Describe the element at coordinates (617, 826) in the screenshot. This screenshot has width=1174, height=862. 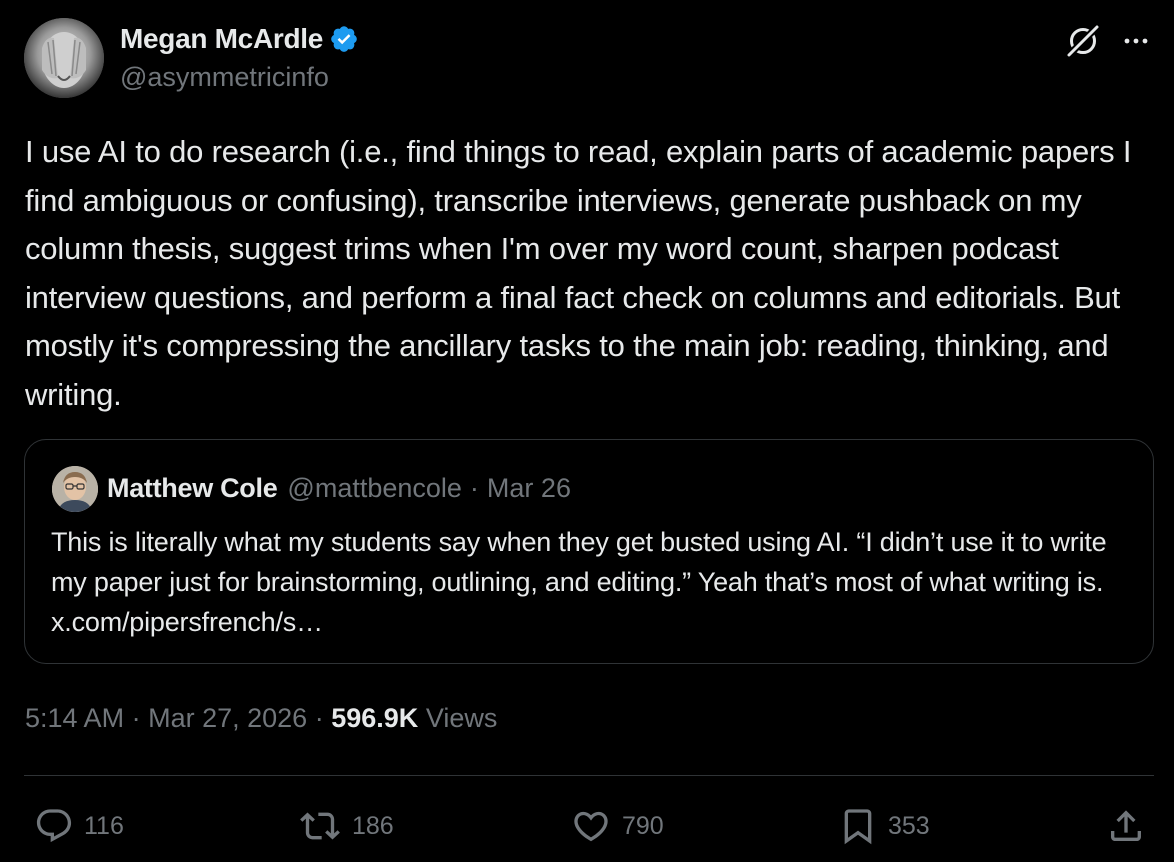
I see `like-button: 790` at that location.